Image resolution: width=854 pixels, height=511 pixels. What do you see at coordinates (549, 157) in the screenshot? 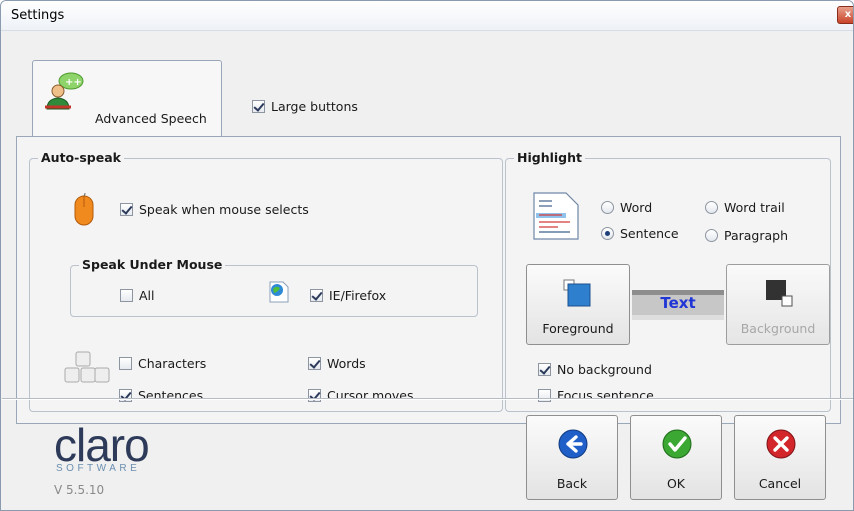
I see `highlight-title: Highlight` at bounding box center [549, 157].